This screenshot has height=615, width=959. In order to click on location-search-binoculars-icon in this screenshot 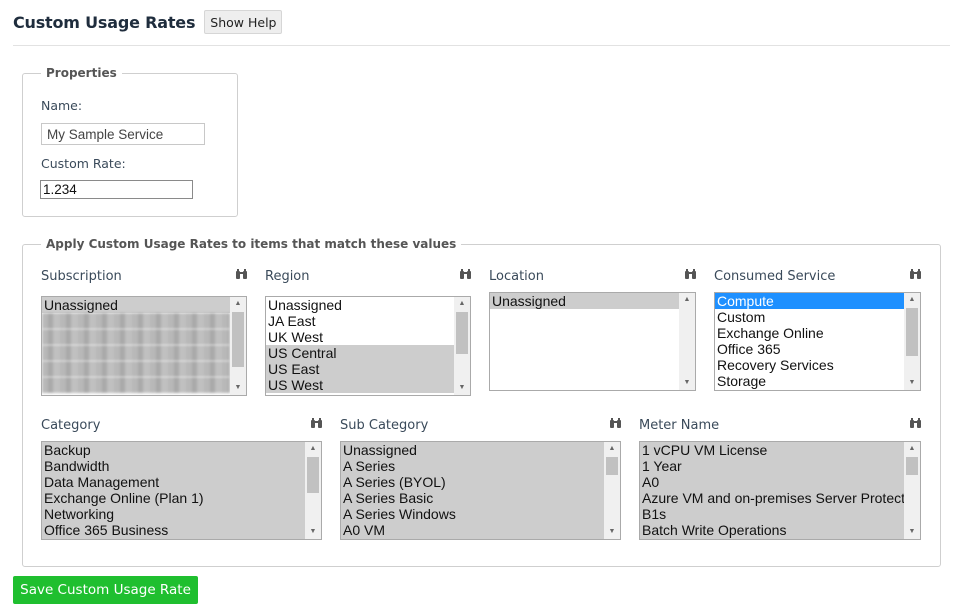, I will do `click(690, 274)`.